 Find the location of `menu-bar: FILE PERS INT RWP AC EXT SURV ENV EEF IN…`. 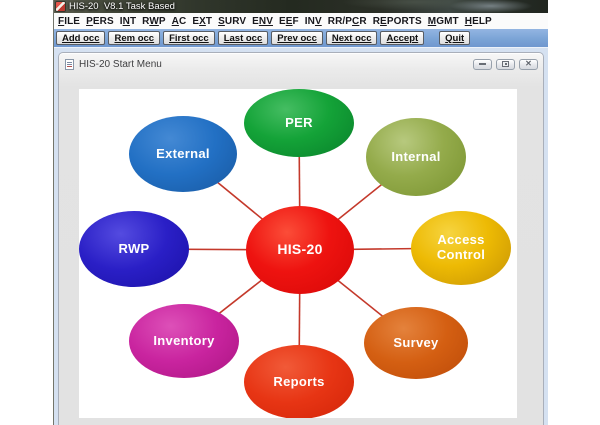

menu-bar: FILE PERS INT RWP AC EXT SURV ENV EEF IN… is located at coordinates (301, 21).